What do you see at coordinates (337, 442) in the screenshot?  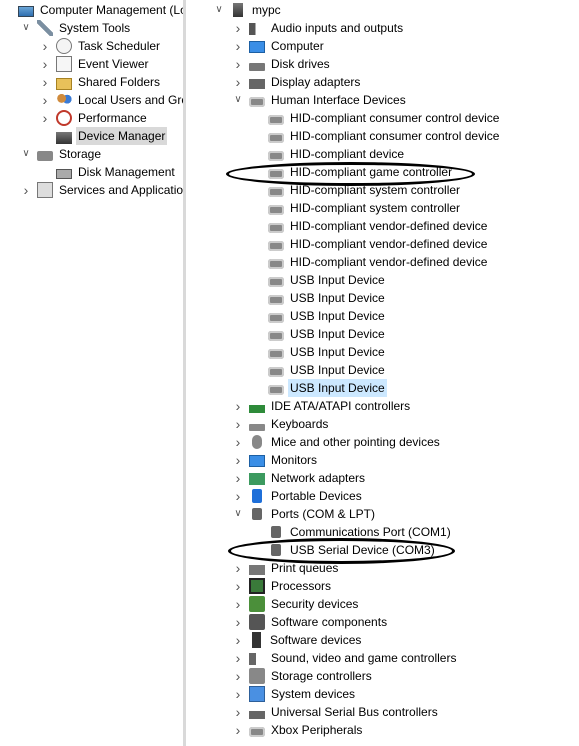 I see `tree-item-mice-and-other-pointing-devices: › Mice and other pointing devices` at bounding box center [337, 442].